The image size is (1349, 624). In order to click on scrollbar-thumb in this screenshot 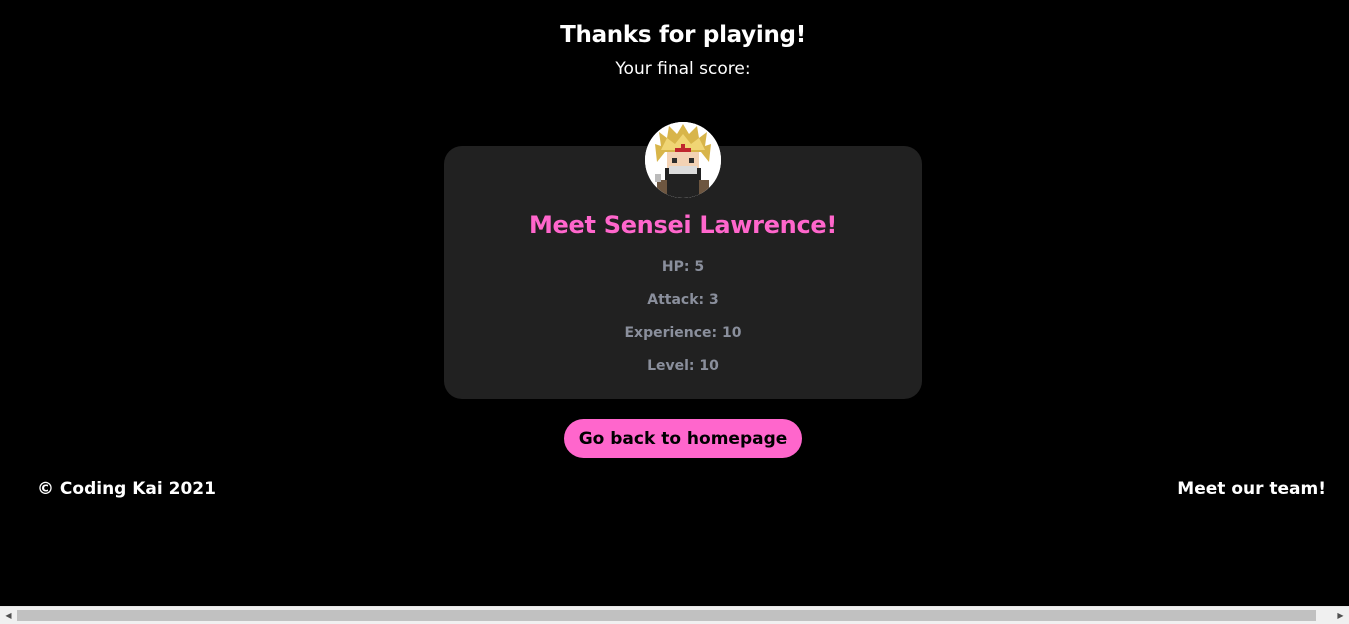, I will do `click(666, 615)`.